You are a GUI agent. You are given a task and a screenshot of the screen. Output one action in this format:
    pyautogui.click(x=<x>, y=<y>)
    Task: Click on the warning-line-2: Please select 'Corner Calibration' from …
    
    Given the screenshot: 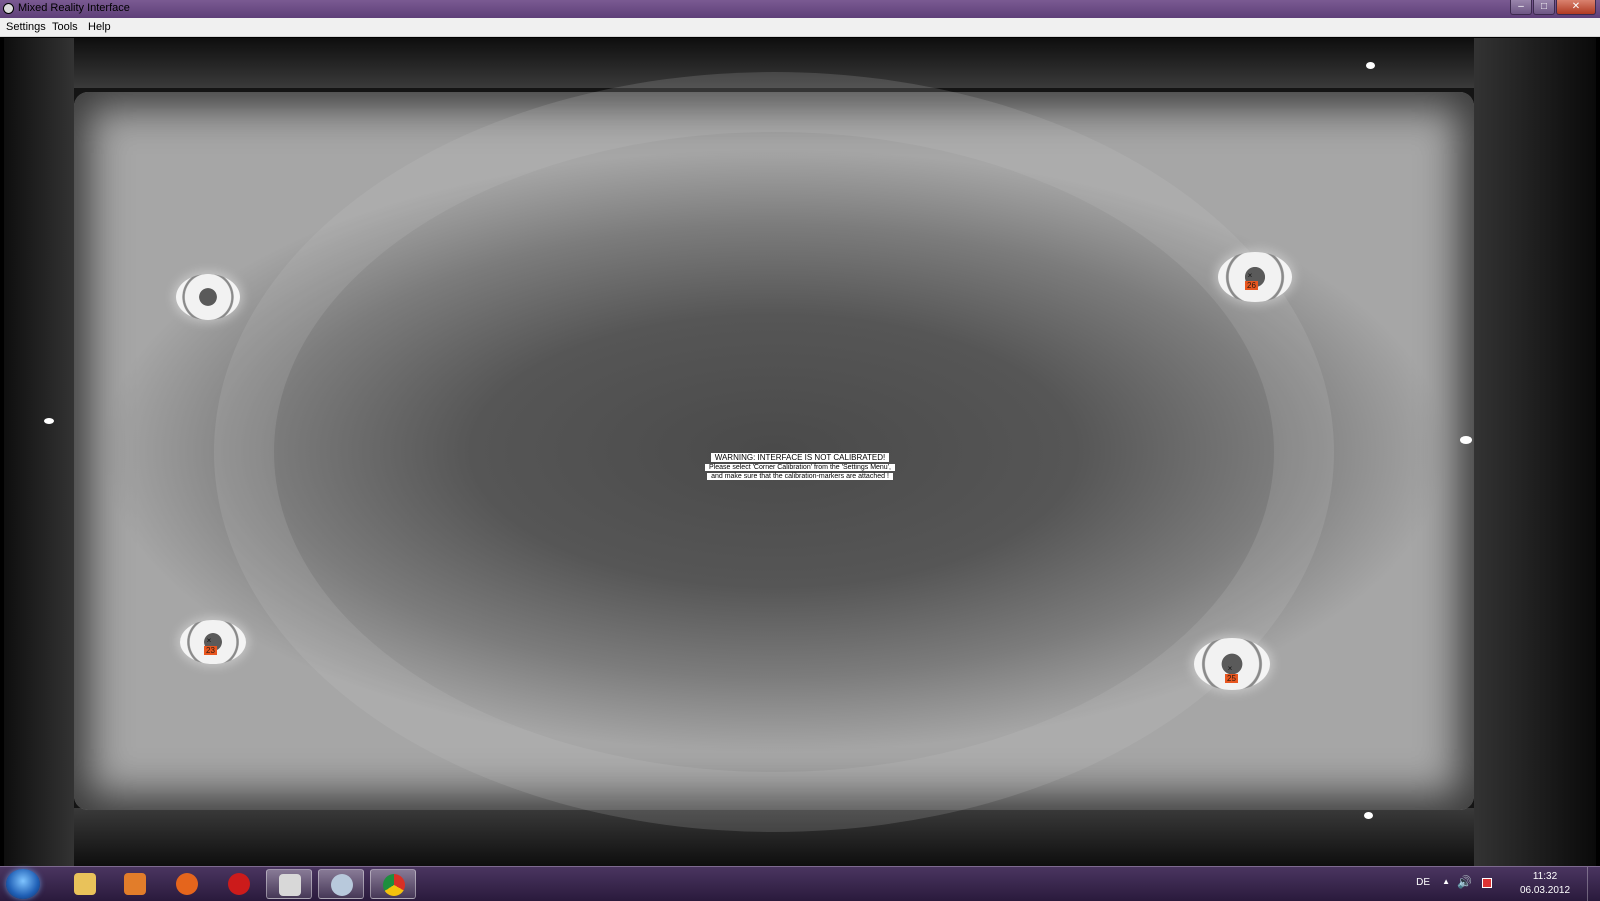 What is the action you would take?
    pyautogui.click(x=800, y=467)
    